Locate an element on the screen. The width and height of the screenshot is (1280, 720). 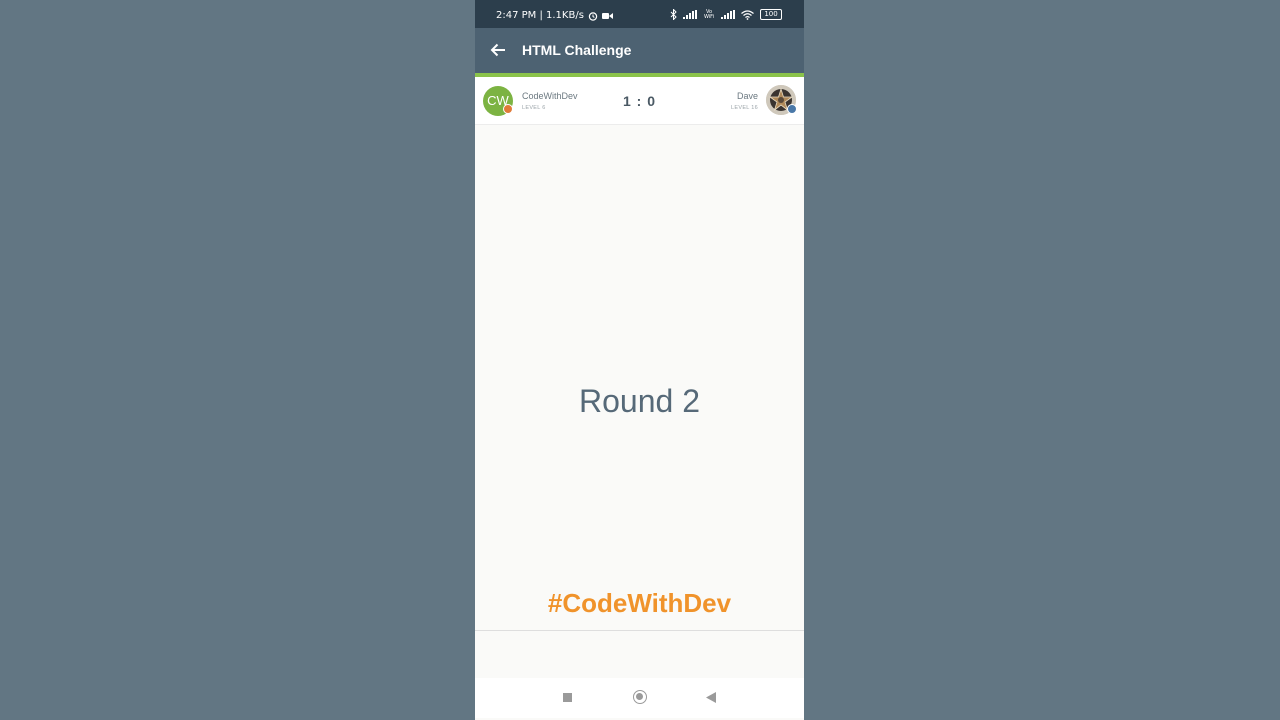
player-right-level: LEVEL 16 is located at coordinates (744, 108).